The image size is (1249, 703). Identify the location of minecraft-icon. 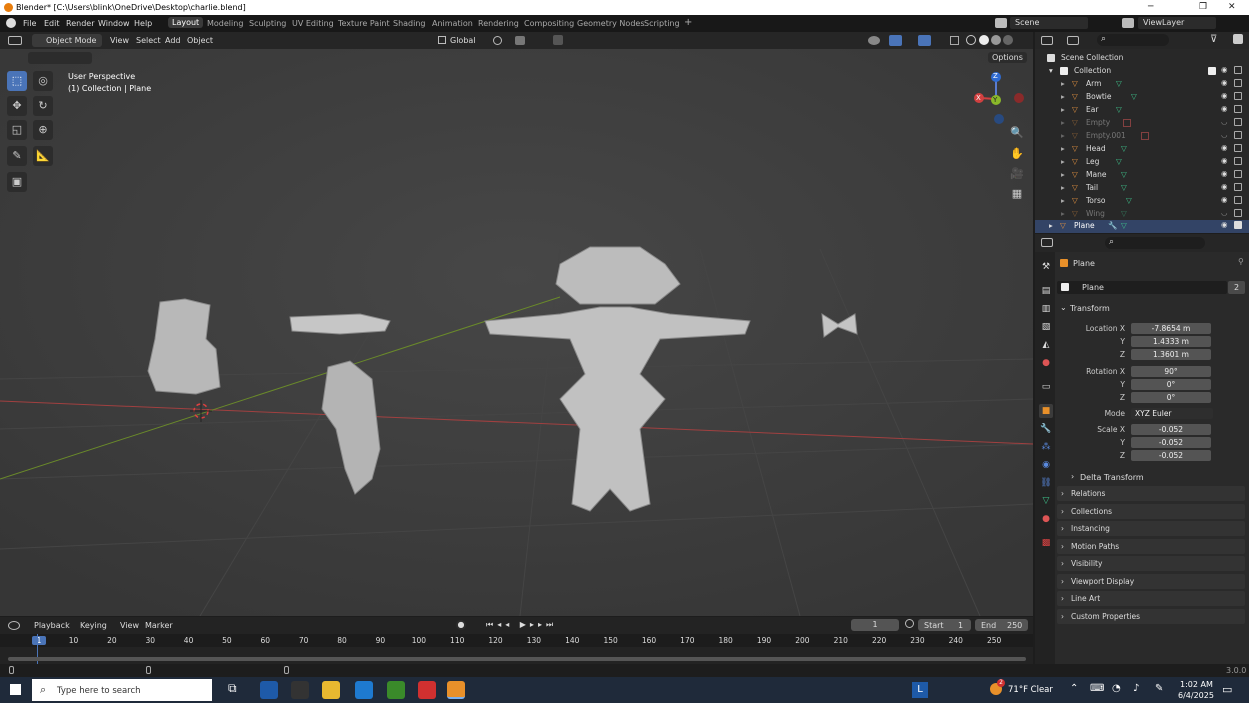
(396, 690).